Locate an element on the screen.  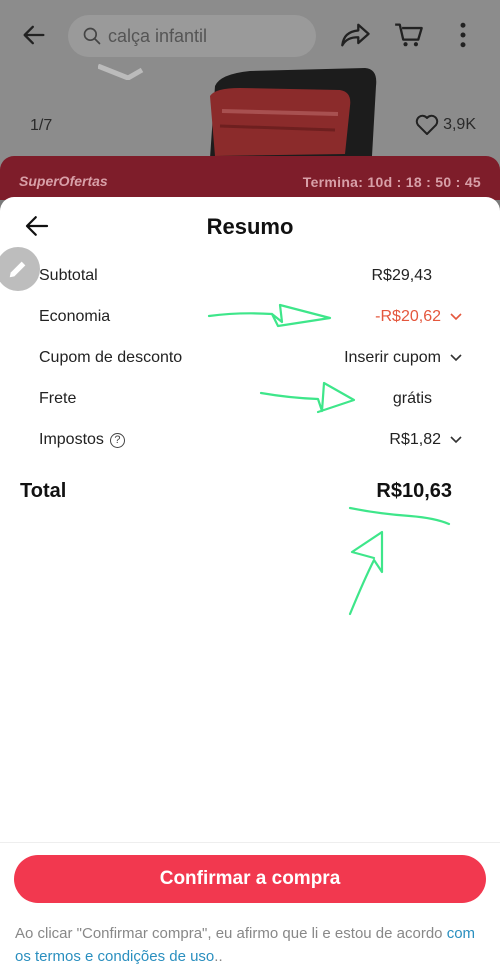
row-label: Subtotal is located at coordinates (68, 275).